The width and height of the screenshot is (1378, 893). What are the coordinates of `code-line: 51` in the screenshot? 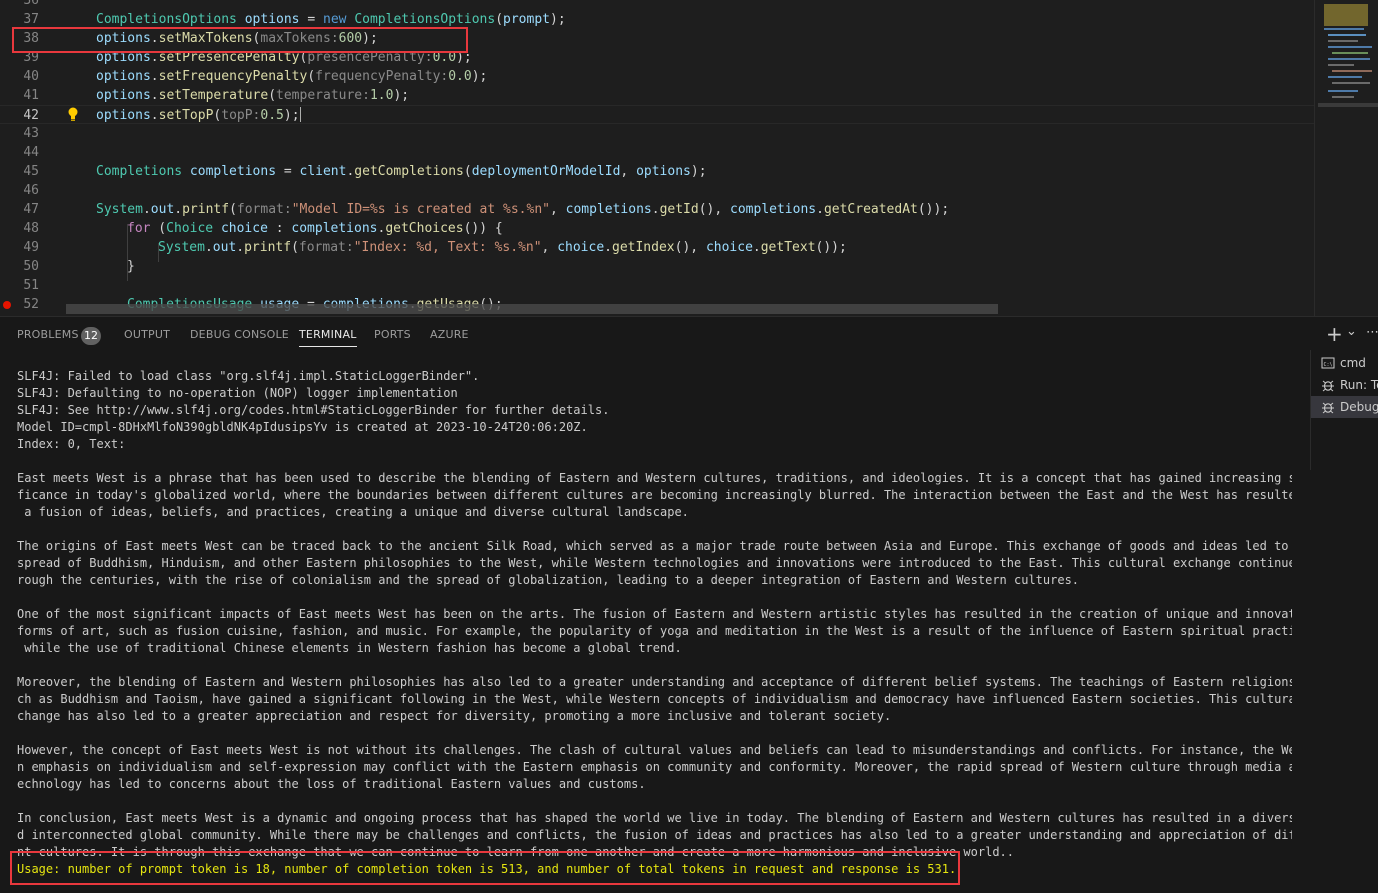 It's located at (657, 285).